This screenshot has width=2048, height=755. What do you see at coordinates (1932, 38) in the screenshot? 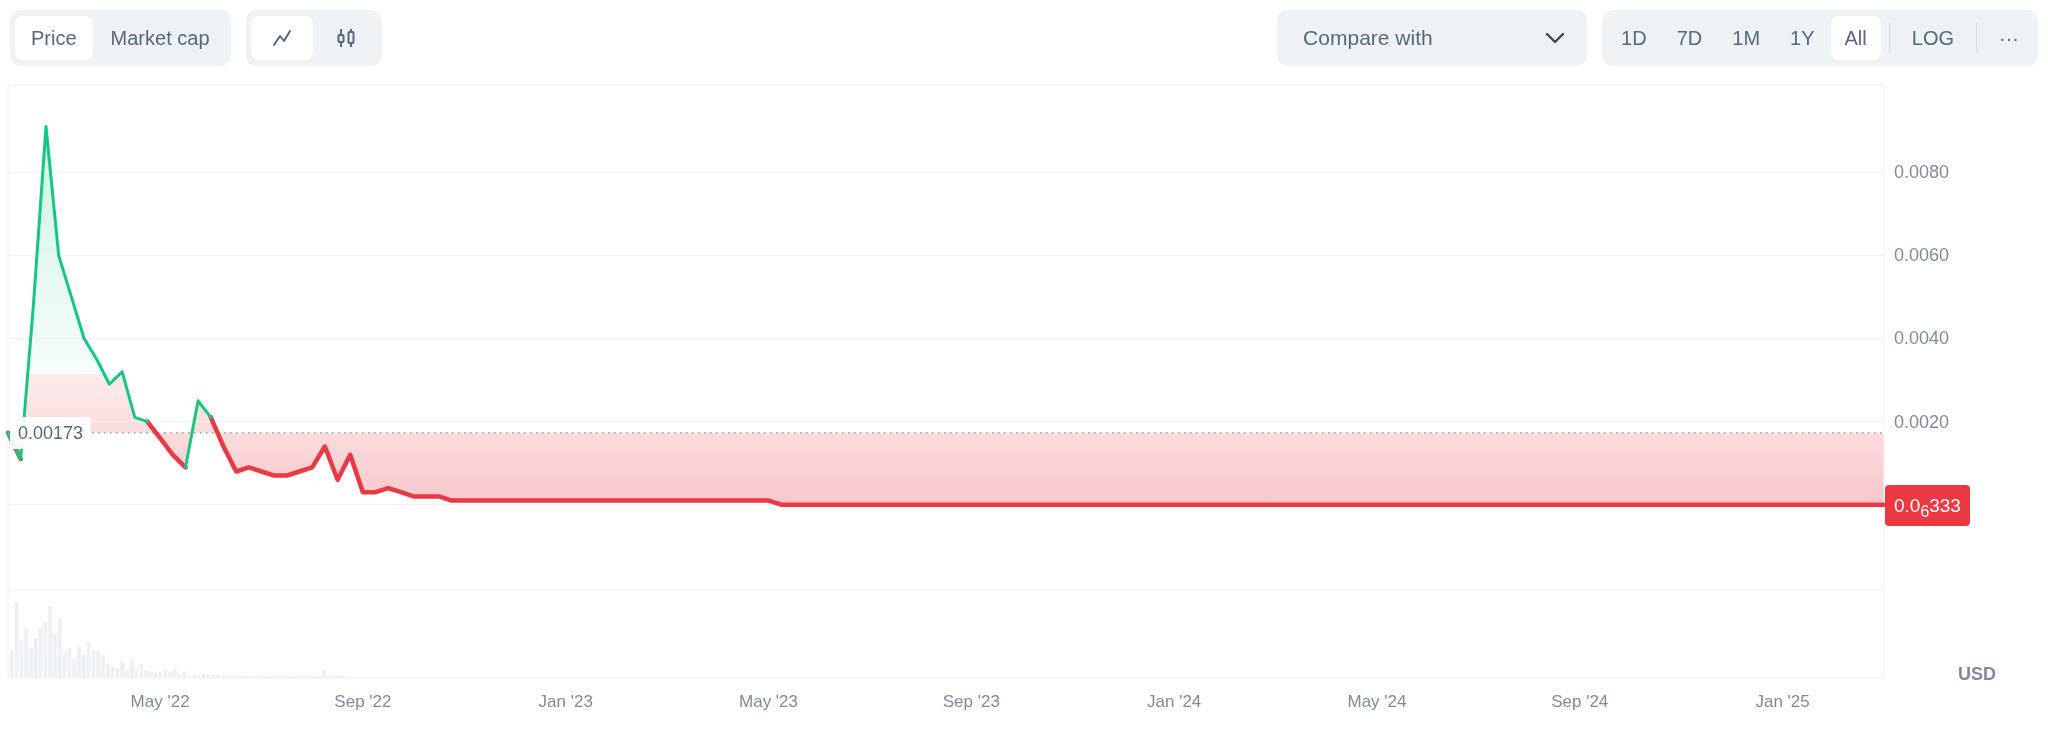
I see `log-scale-button: LOG` at bounding box center [1932, 38].